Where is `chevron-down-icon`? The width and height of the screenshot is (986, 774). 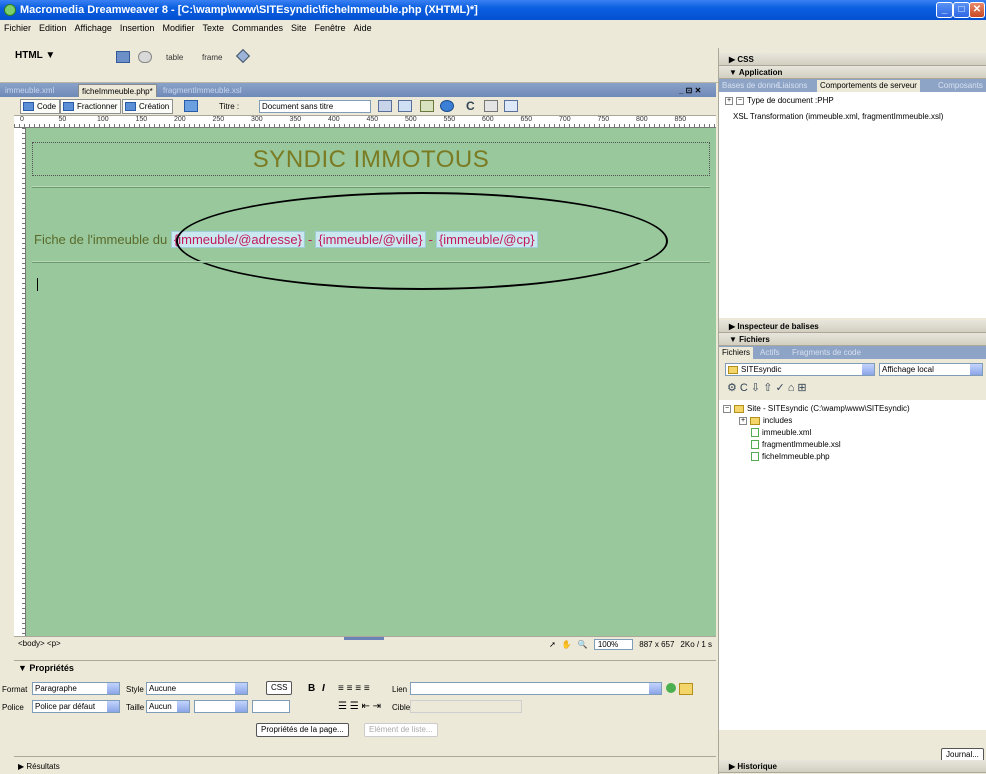 chevron-down-icon is located at coordinates (113, 688).